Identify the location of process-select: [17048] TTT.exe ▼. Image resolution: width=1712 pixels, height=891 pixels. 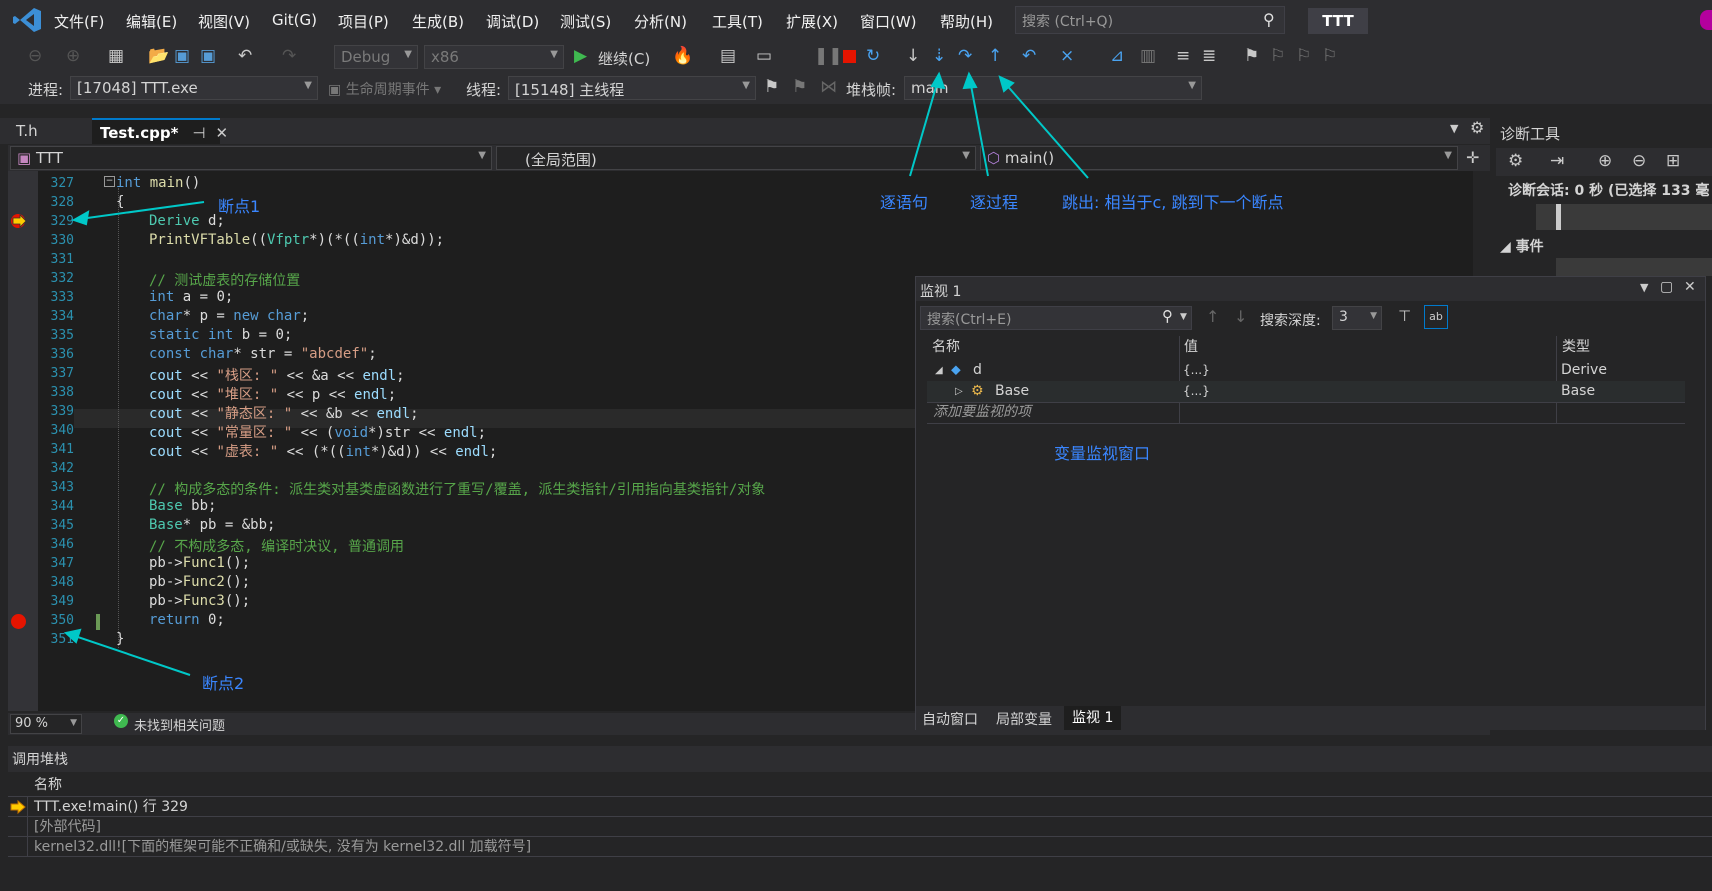
(194, 88).